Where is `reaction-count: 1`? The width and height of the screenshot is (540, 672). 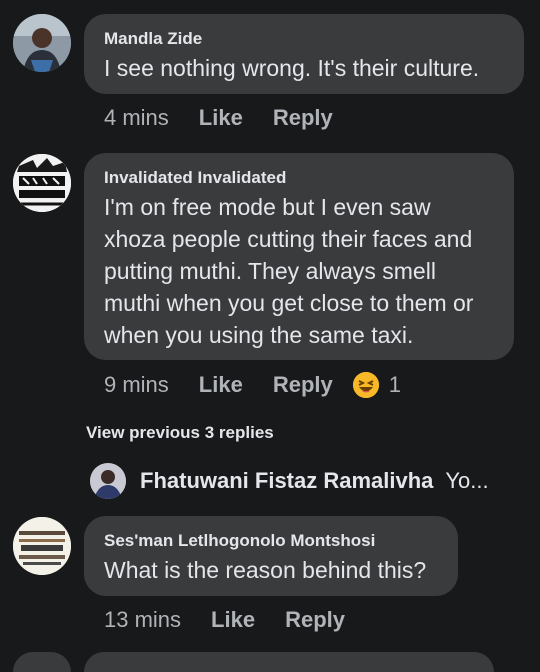
reaction-count: 1 is located at coordinates (395, 385).